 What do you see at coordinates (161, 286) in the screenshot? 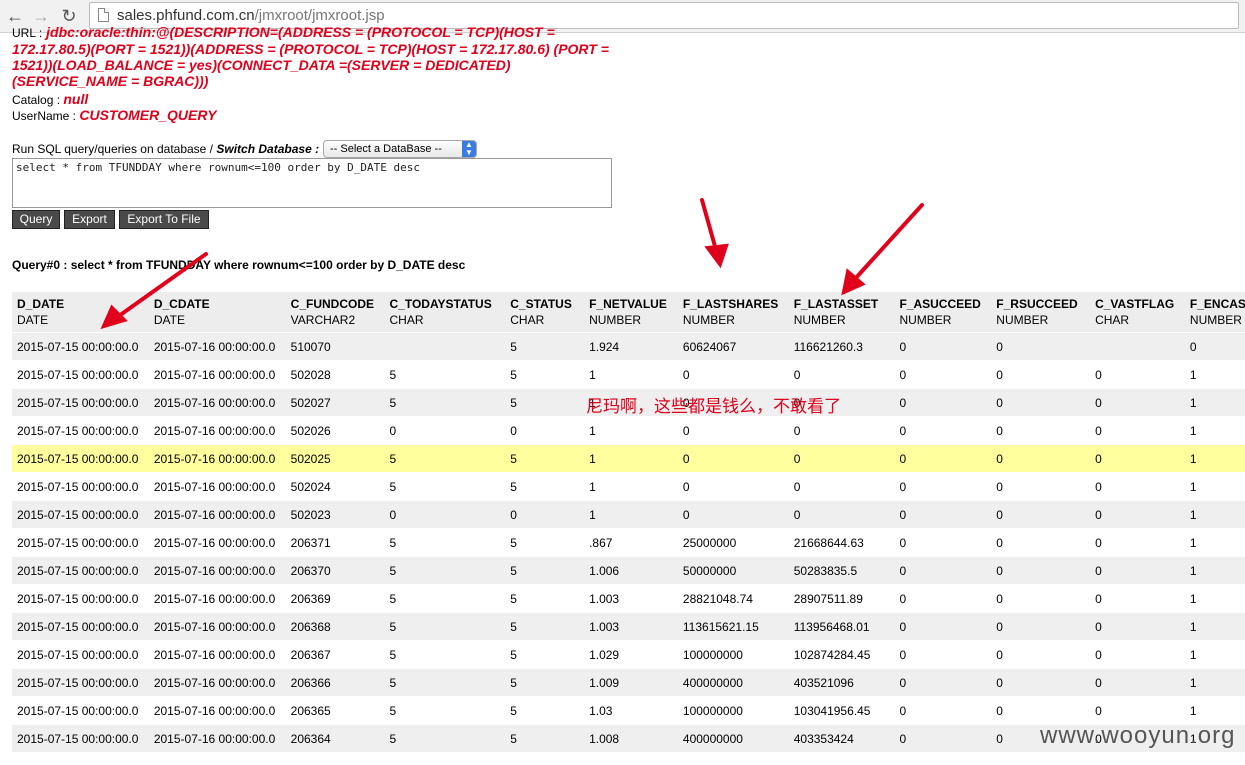
I see `arrow-d-date` at bounding box center [161, 286].